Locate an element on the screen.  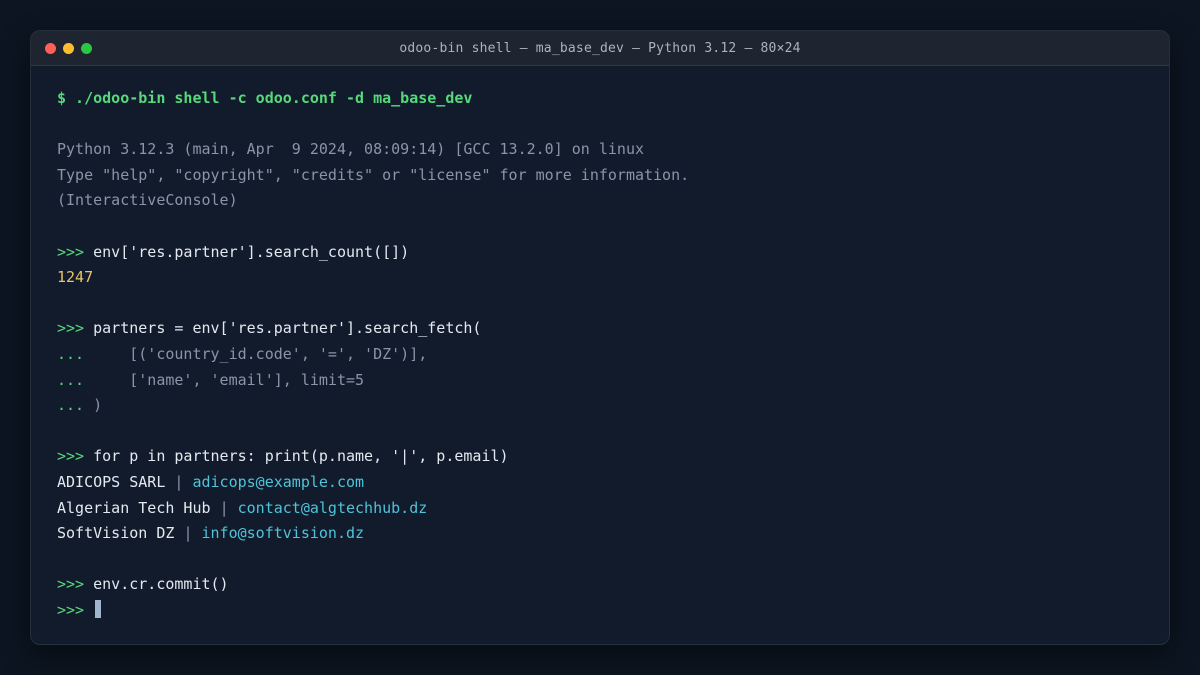
banner-line: (InteractiveConsole) is located at coordinates (147, 200).